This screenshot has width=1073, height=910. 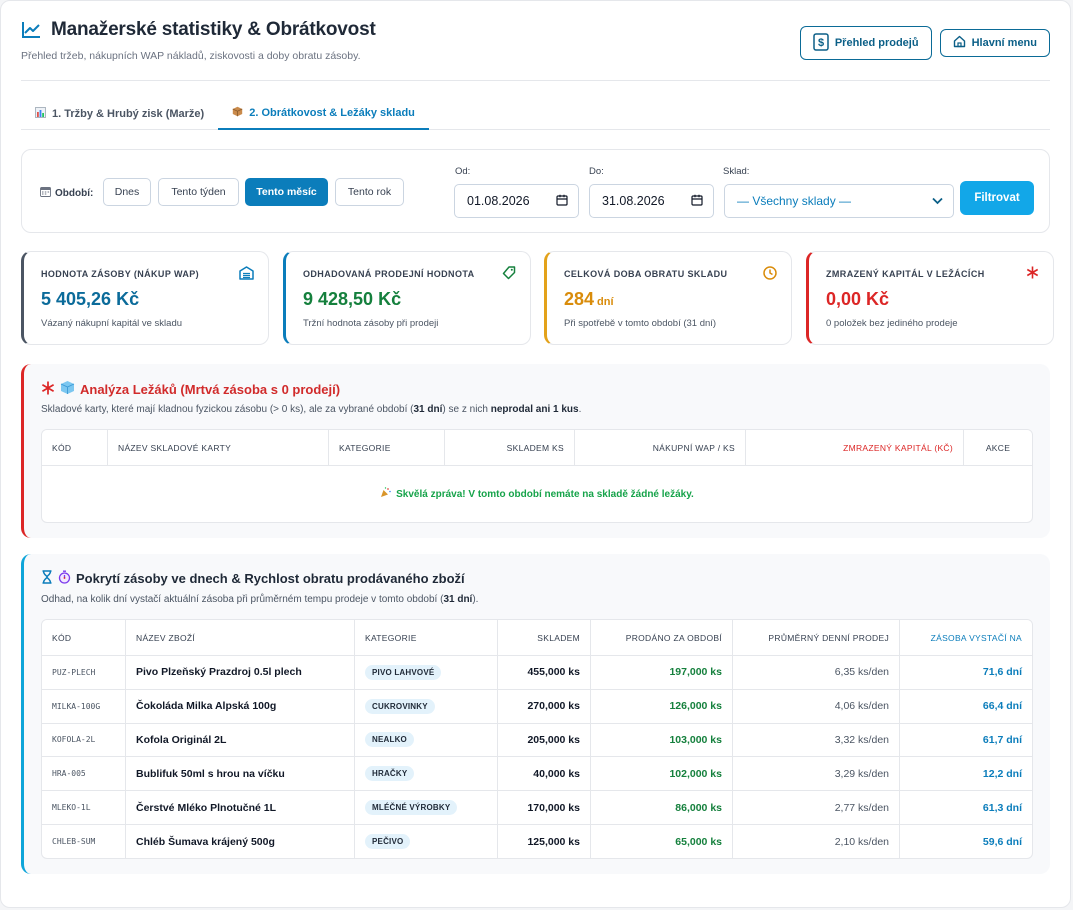 I want to click on stopwatch-icon, so click(x=64, y=578).